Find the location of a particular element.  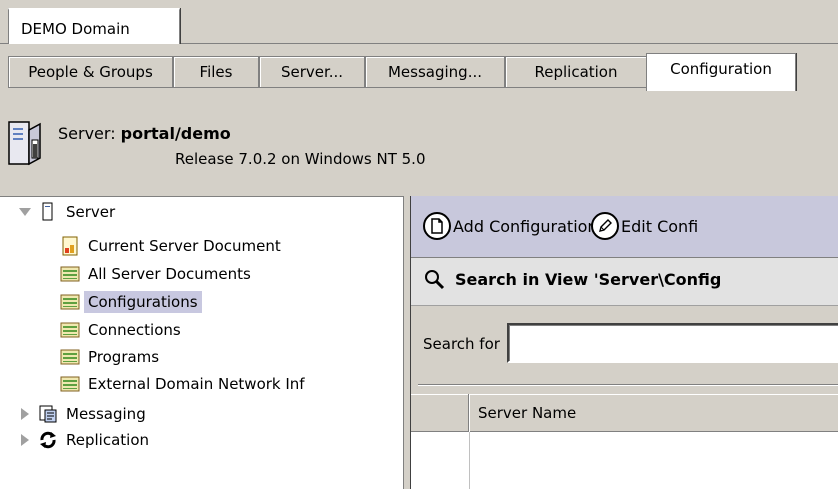

gutter-divider is located at coordinates (469, 460).